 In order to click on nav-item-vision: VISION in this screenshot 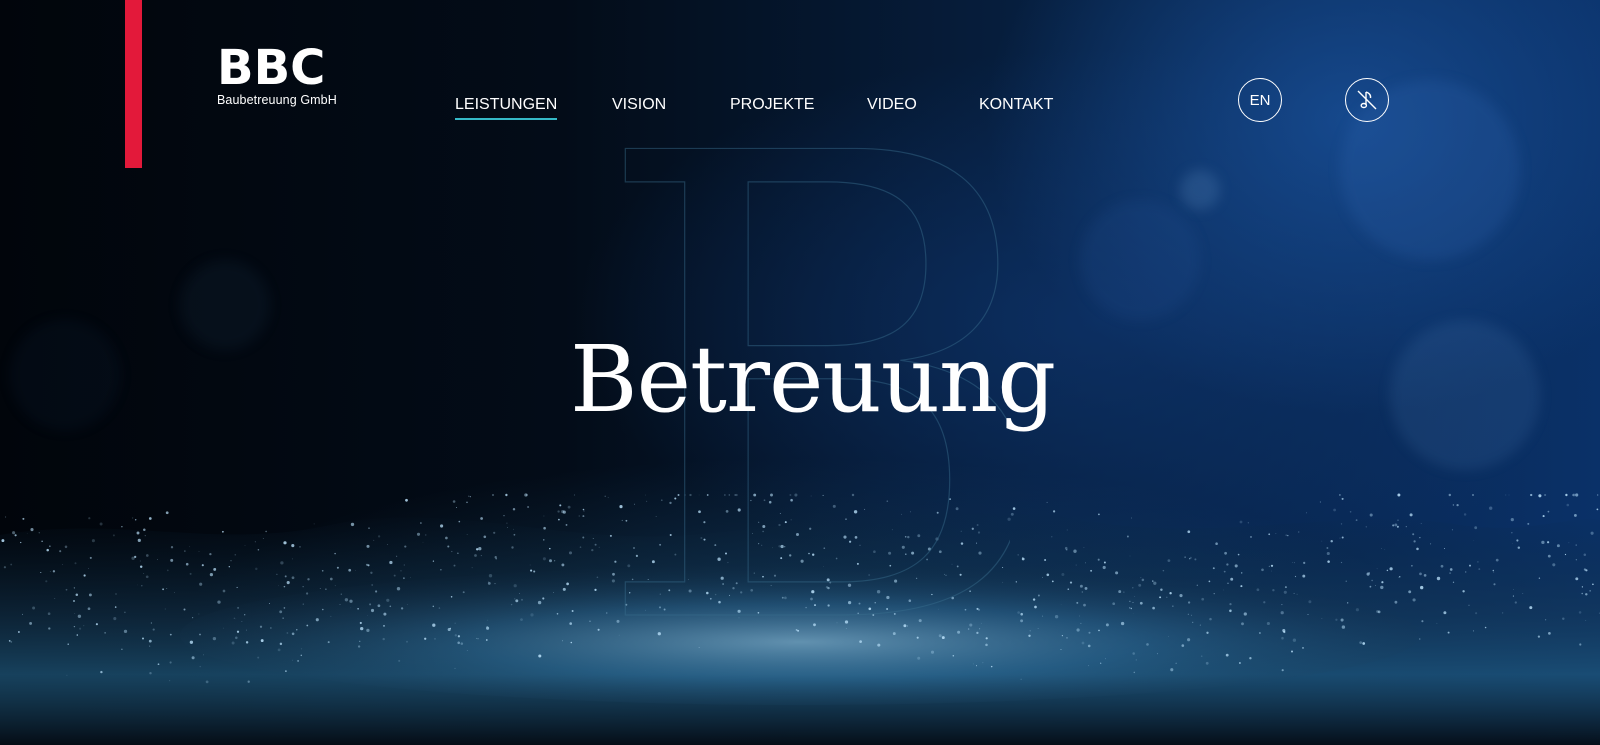, I will do `click(639, 106)`.